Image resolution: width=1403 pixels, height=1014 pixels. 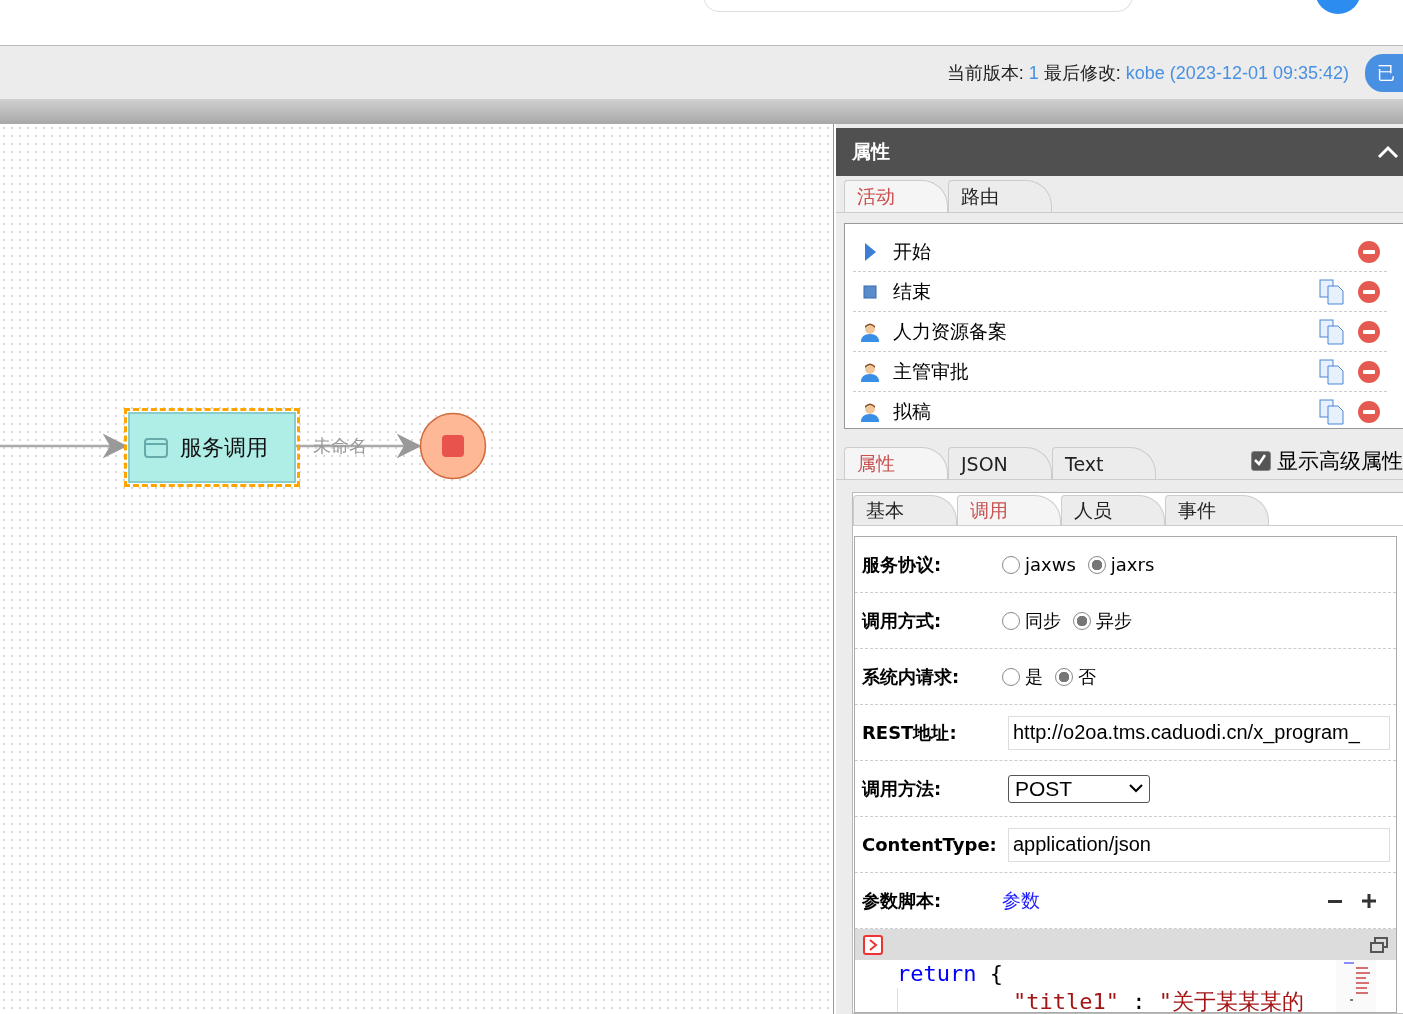 I want to click on checkbox, so click(x=1261, y=461).